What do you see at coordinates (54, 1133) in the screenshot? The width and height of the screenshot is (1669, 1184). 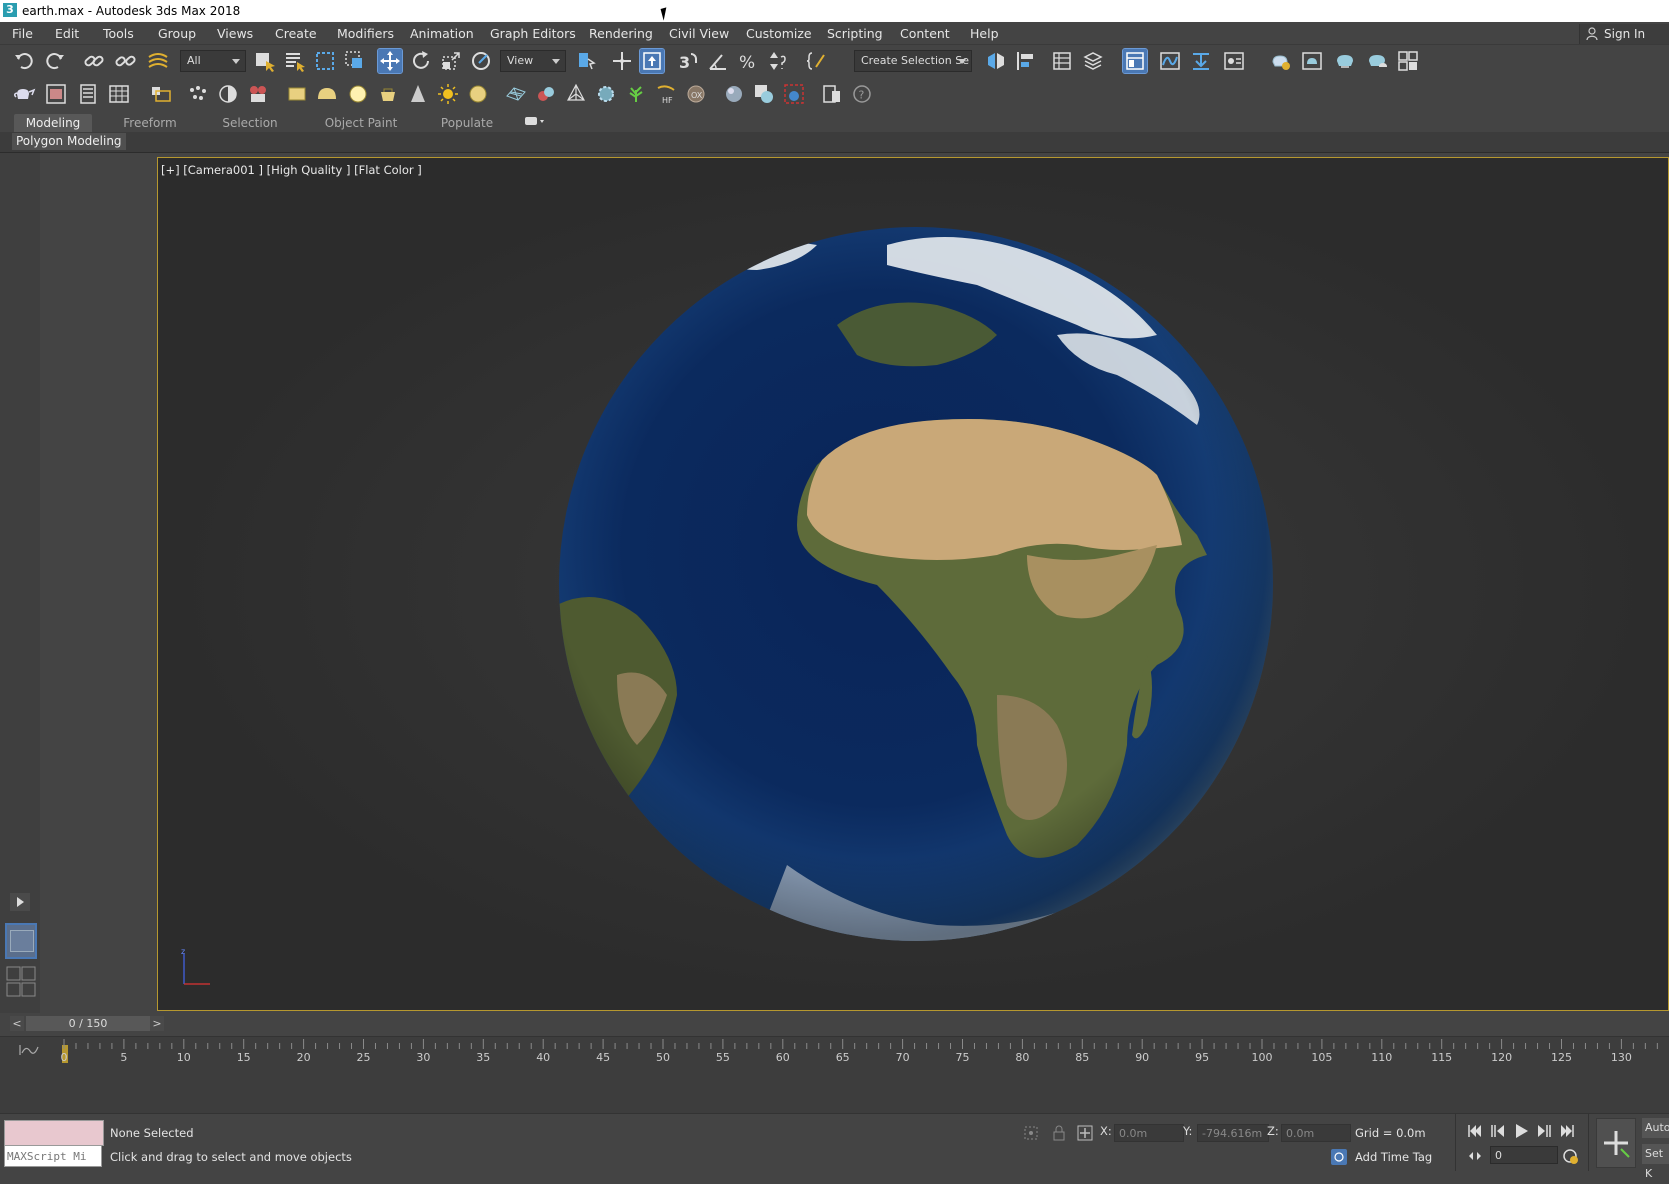 I see `maxscript-listener-output` at bounding box center [54, 1133].